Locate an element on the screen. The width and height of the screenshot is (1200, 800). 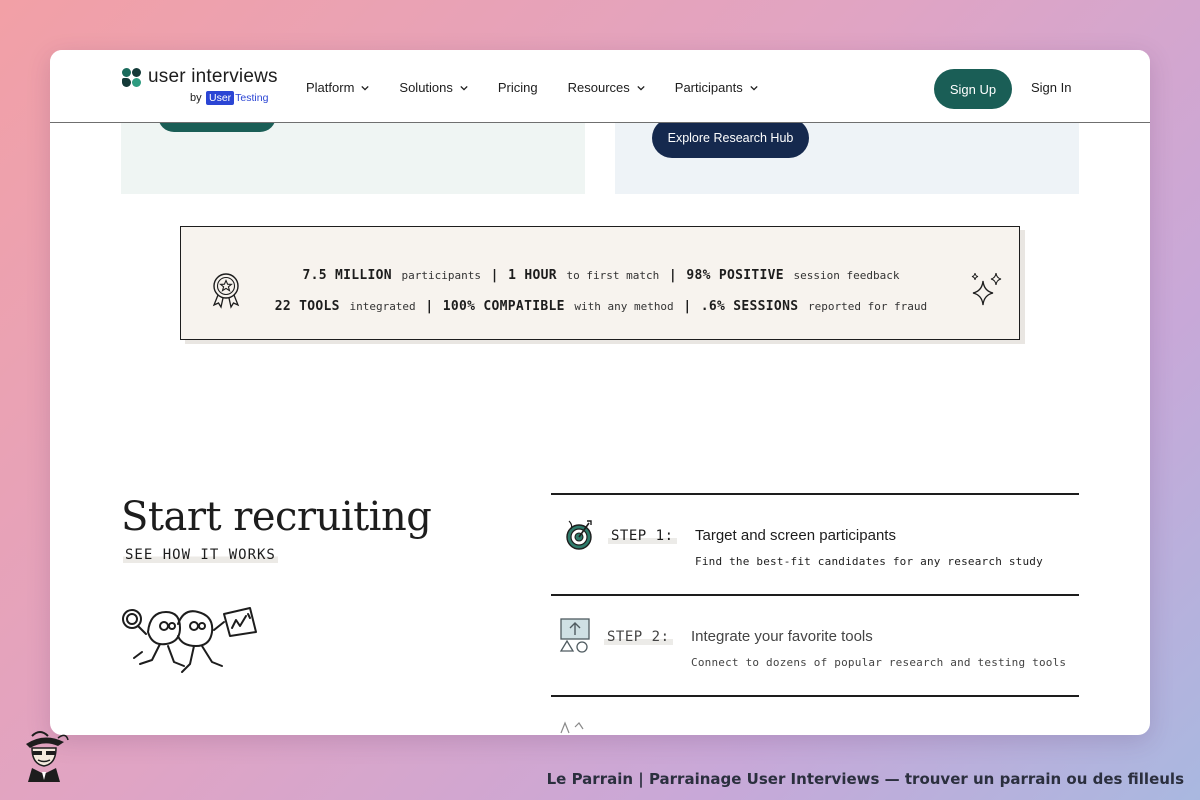
nav-item-solutions: Solutions is located at coordinates (433, 87).